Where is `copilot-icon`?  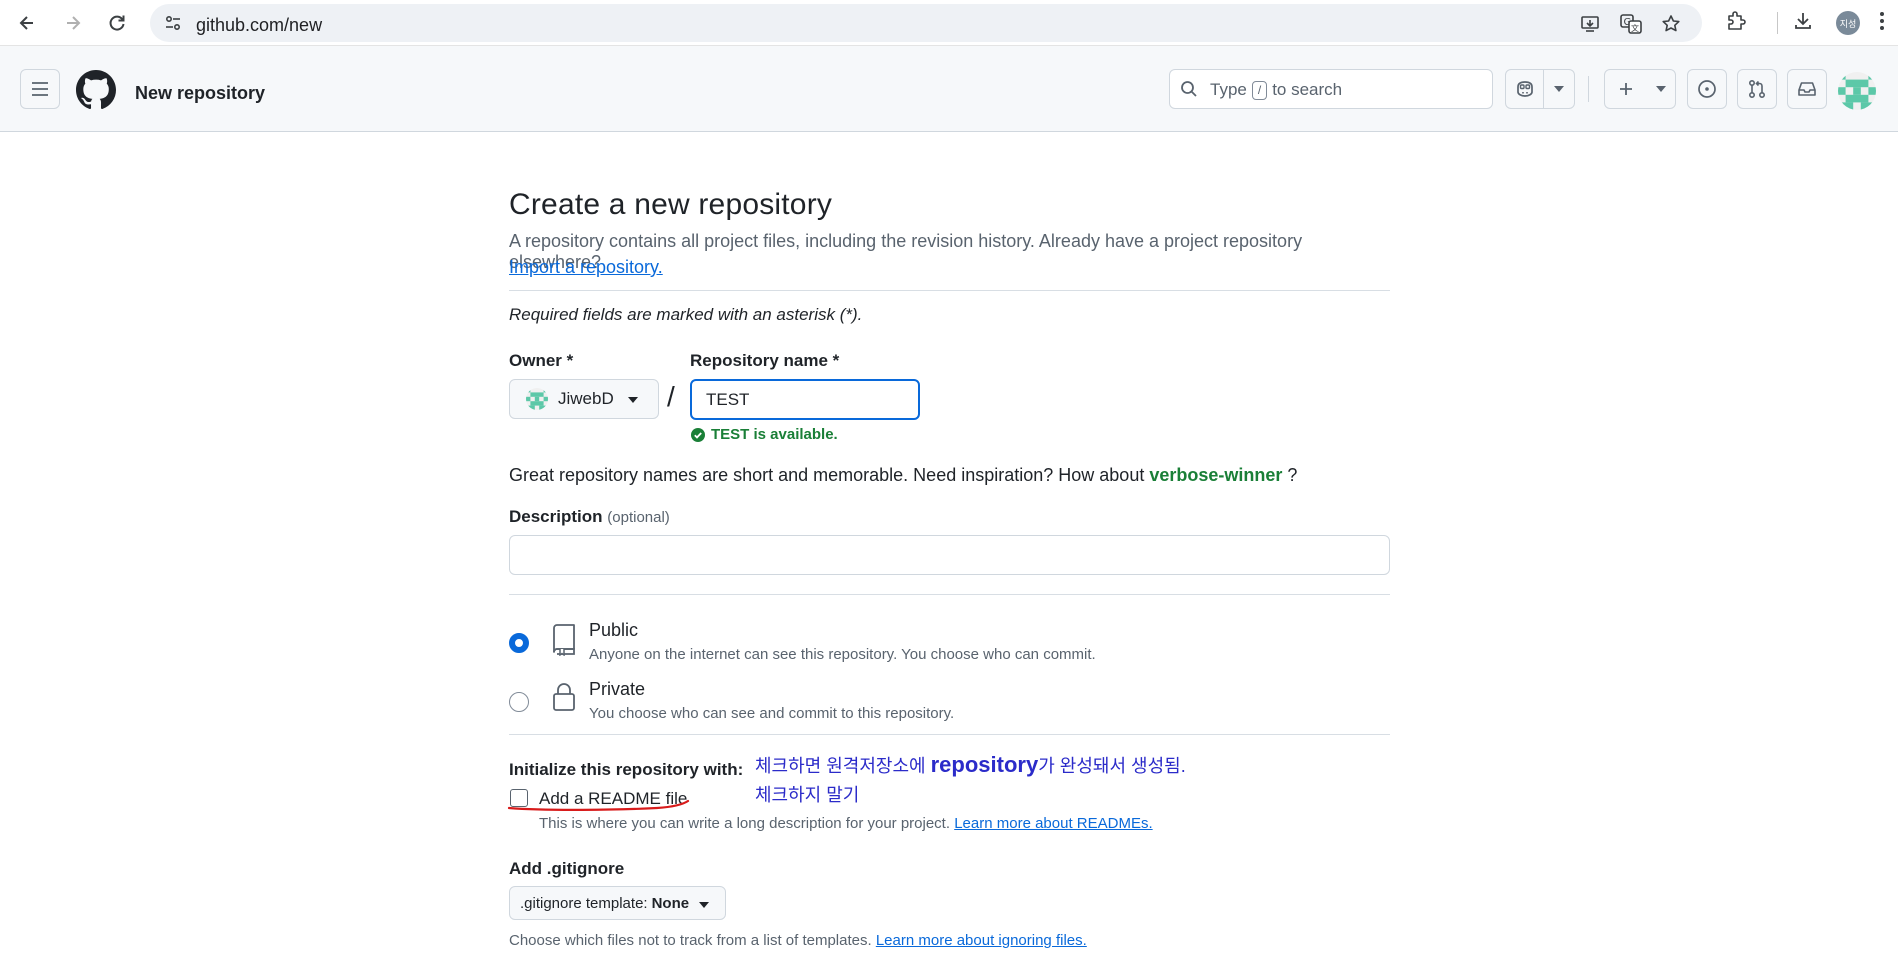
copilot-icon is located at coordinates (1524, 89).